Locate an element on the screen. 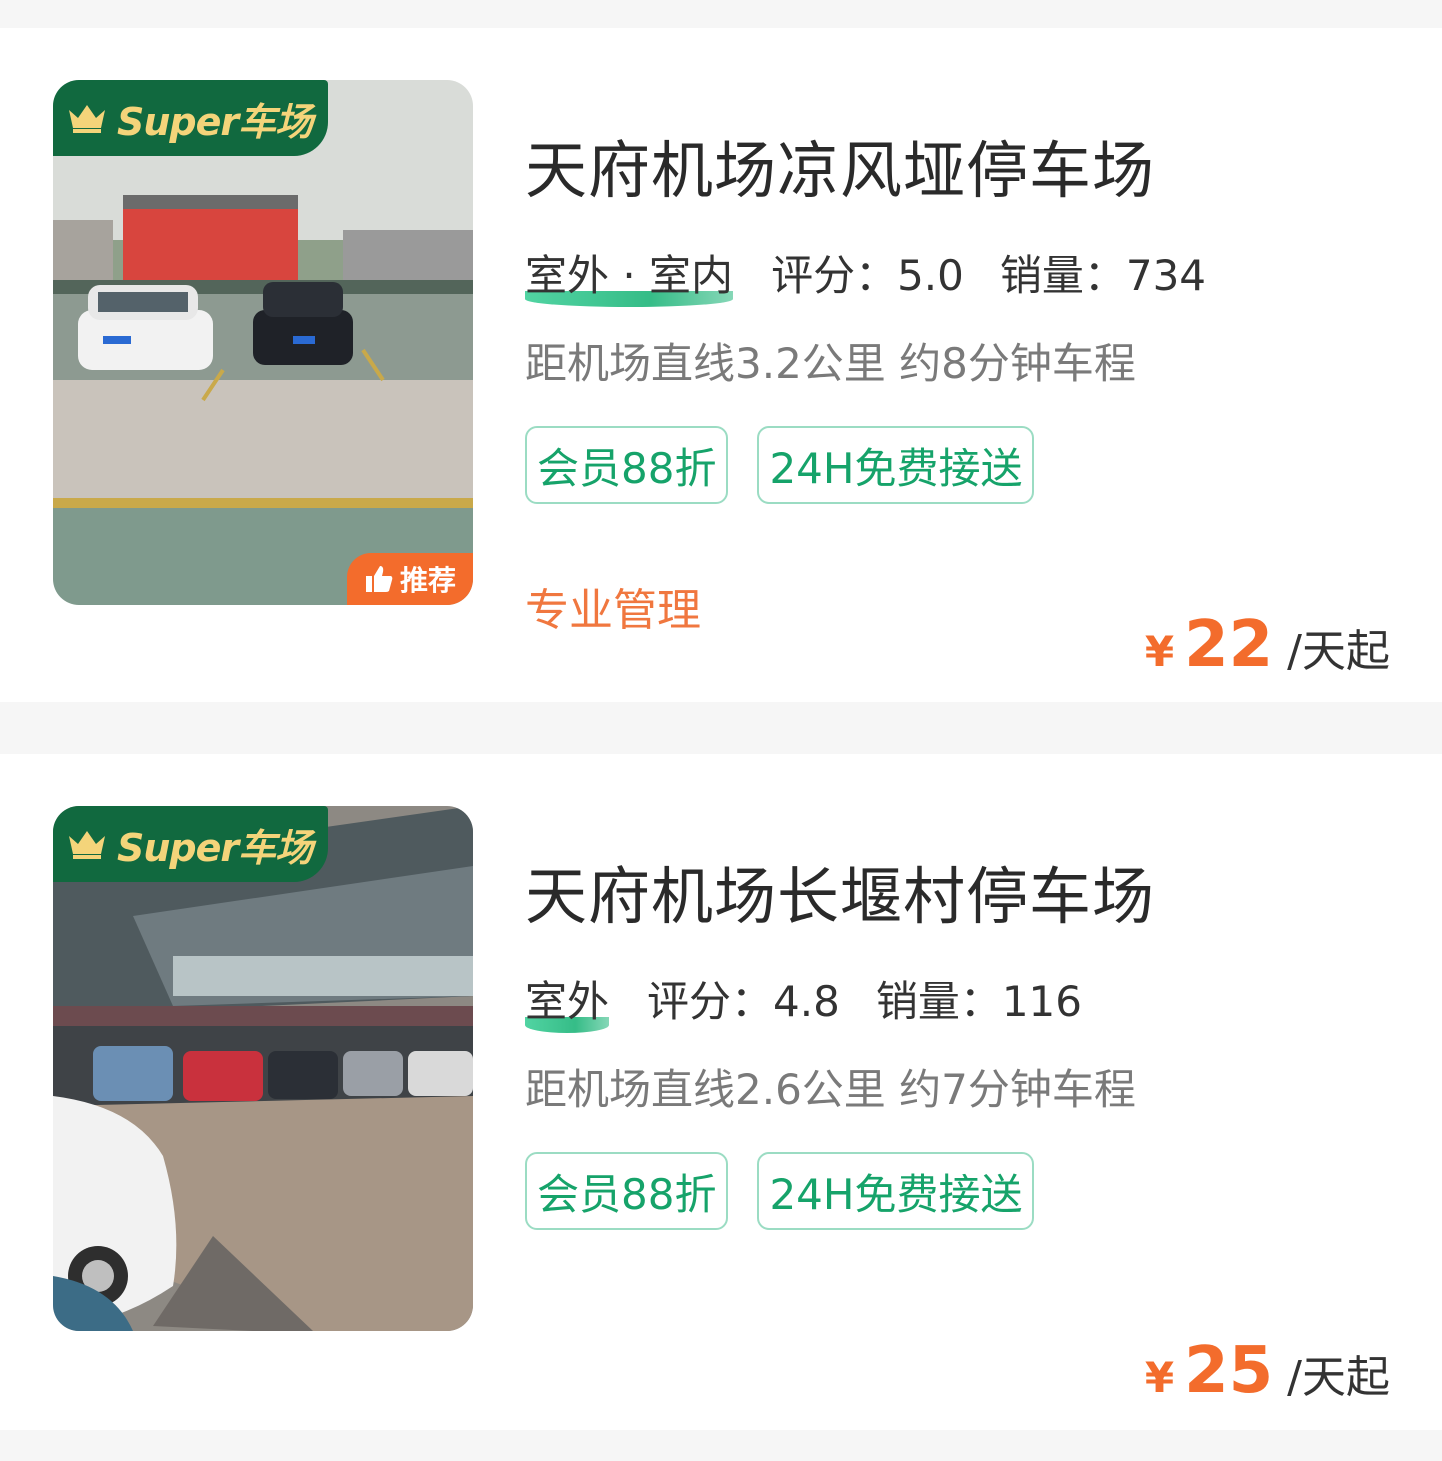 The height and width of the screenshot is (1461, 1442). feature-label: 专业管理 is located at coordinates (613, 610).